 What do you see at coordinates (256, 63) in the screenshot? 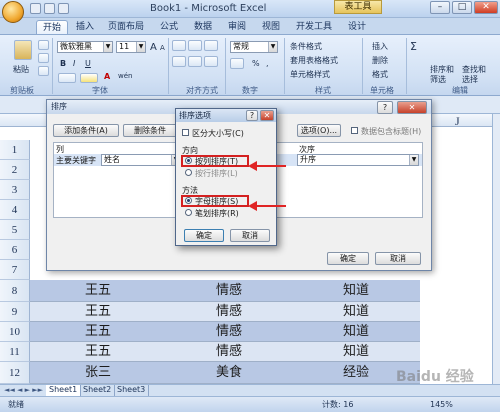
I see `percent-button: %` at bounding box center [256, 63].